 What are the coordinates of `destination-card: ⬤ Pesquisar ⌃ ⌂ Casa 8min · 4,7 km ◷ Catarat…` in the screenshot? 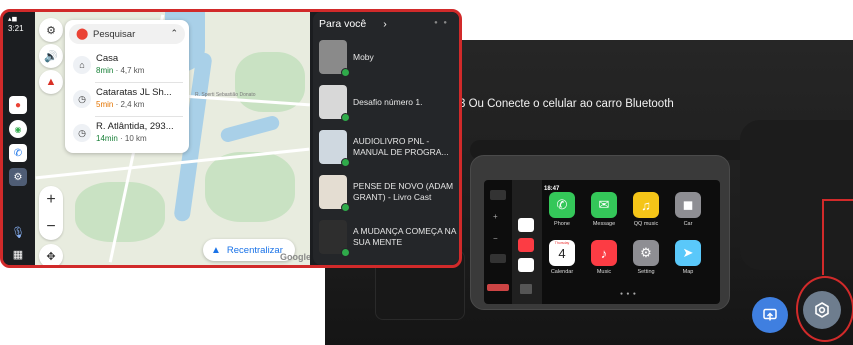 It's located at (127, 86).